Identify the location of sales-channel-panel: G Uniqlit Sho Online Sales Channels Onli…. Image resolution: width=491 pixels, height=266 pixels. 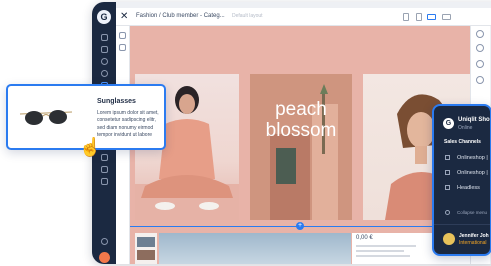
(461, 180).